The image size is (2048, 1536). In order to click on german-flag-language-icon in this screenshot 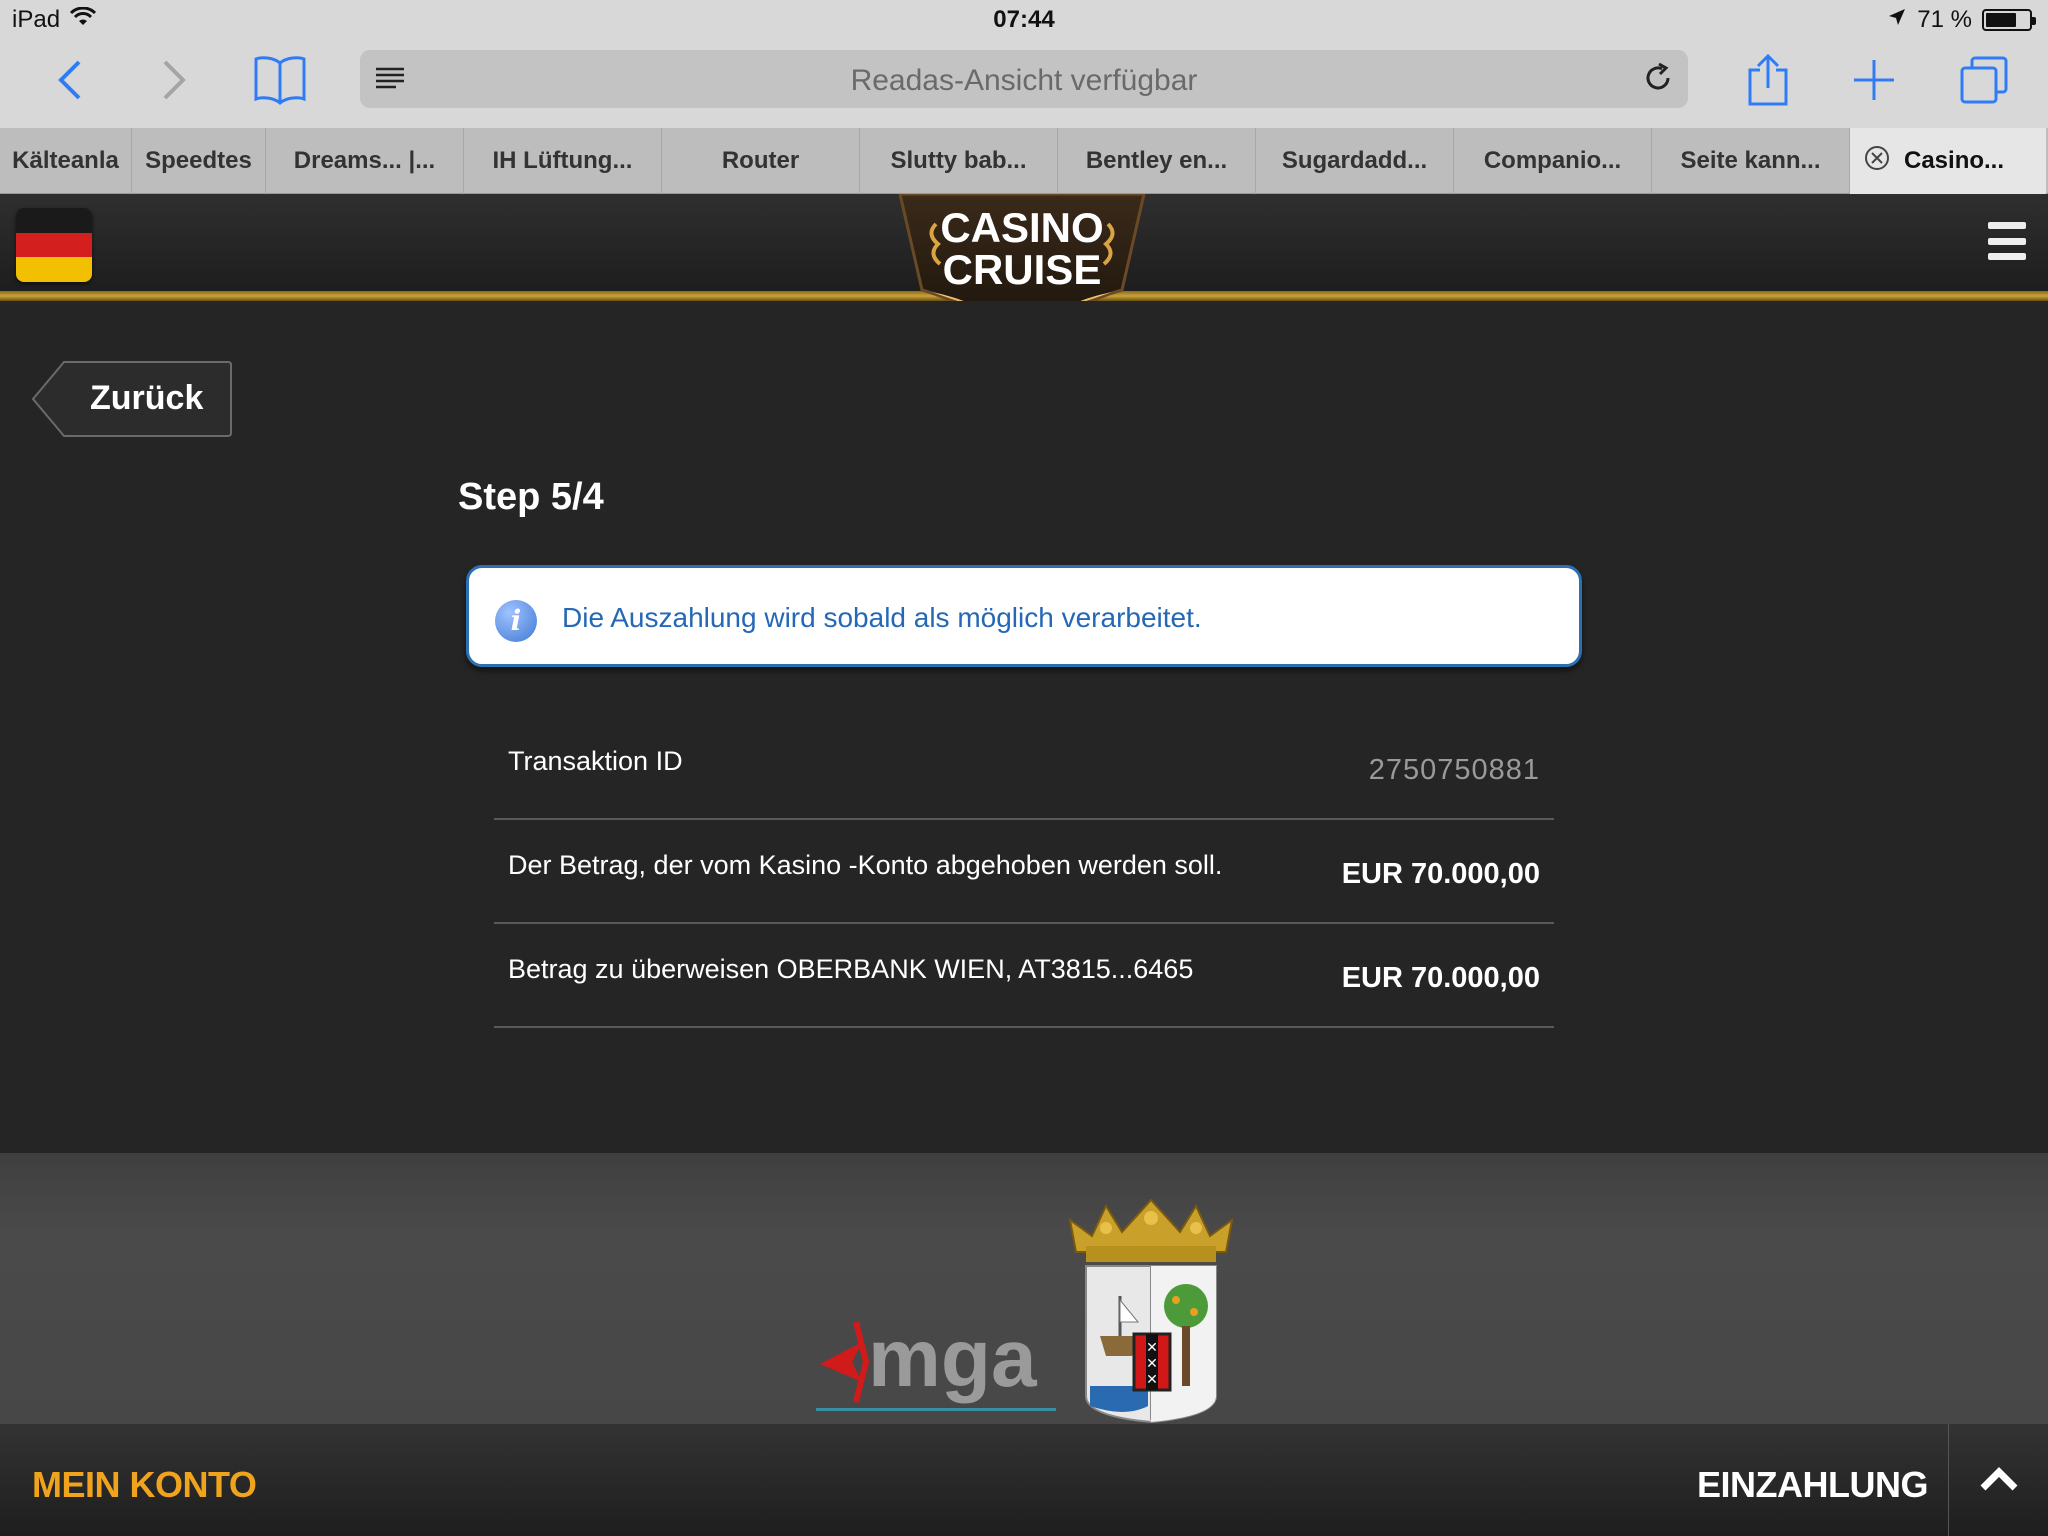, I will do `click(54, 245)`.